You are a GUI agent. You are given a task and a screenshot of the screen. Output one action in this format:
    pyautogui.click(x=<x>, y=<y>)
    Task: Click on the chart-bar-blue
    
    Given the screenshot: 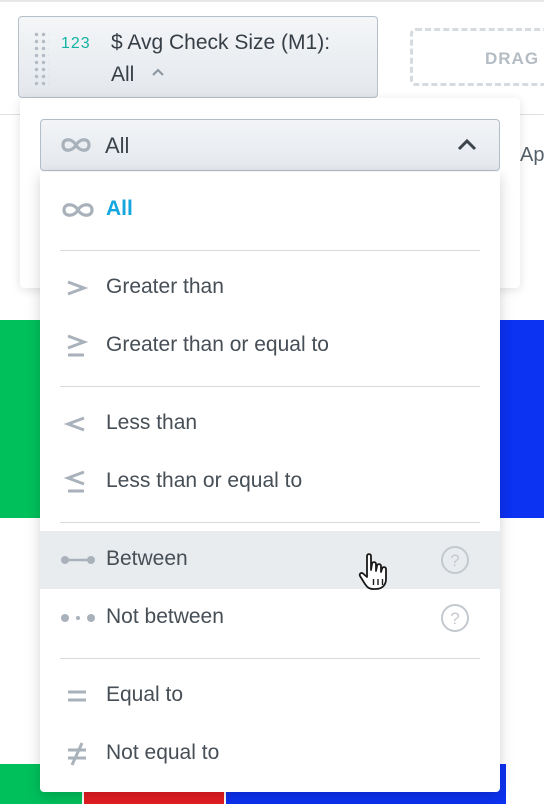 What is the action you would take?
    pyautogui.click(x=522, y=419)
    